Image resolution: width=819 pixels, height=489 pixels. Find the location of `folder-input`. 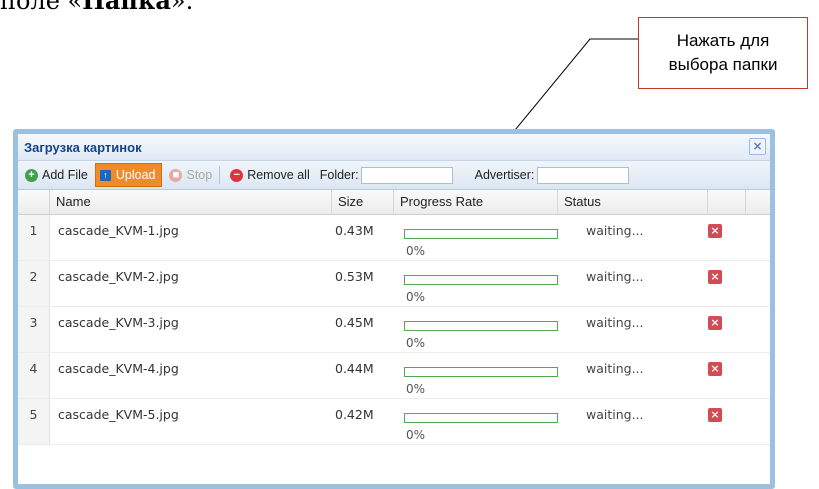

folder-input is located at coordinates (406, 175).